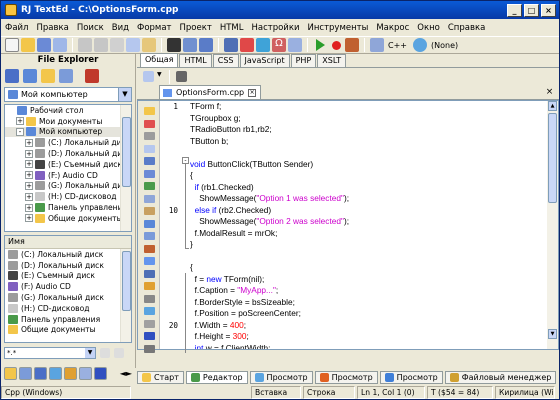 This screenshot has height=400, width=560. Describe the element at coordinates (68, 207) in the screenshot. I see `tree-item: + Панель управления` at that location.